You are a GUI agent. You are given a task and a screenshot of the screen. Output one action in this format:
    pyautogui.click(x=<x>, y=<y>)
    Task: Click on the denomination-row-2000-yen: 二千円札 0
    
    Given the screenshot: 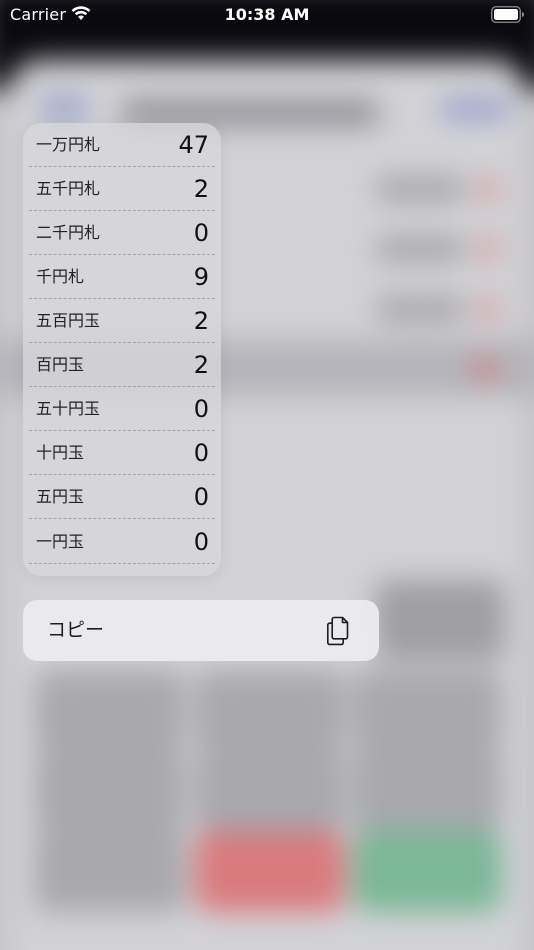 What is the action you would take?
    pyautogui.click(x=122, y=233)
    